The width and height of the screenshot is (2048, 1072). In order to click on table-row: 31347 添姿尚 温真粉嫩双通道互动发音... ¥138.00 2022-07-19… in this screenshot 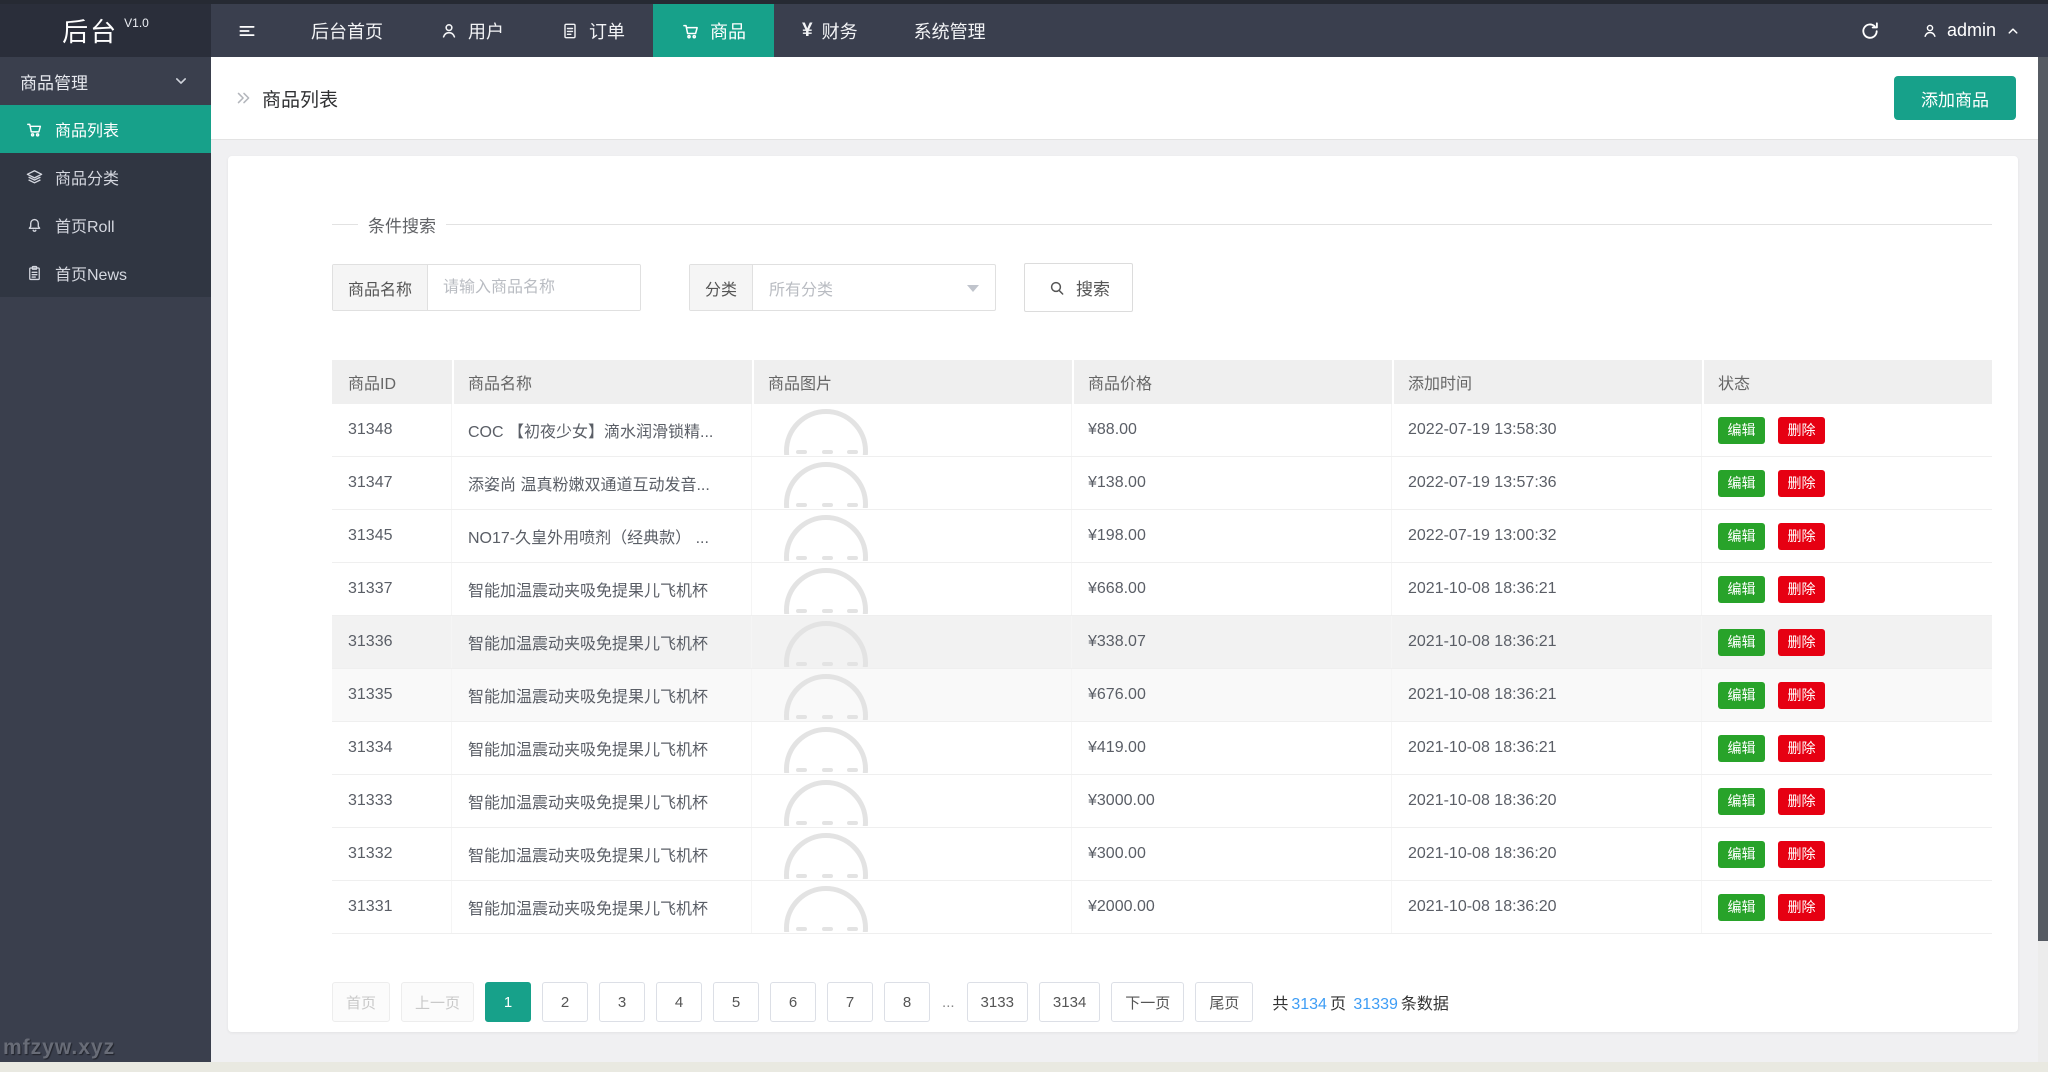, I will do `click(1162, 483)`.